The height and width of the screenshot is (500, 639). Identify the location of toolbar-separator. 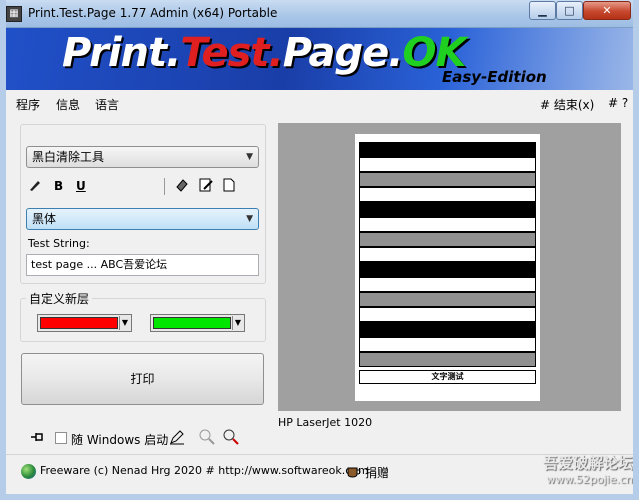
(164, 186).